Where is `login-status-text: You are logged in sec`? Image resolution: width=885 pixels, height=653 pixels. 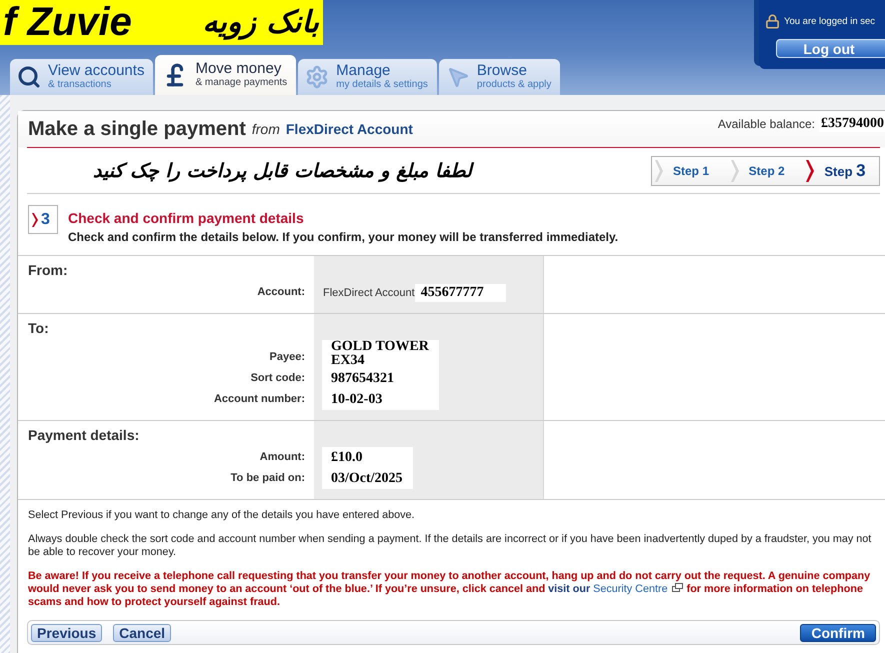 login-status-text: You are logged in sec is located at coordinates (830, 22).